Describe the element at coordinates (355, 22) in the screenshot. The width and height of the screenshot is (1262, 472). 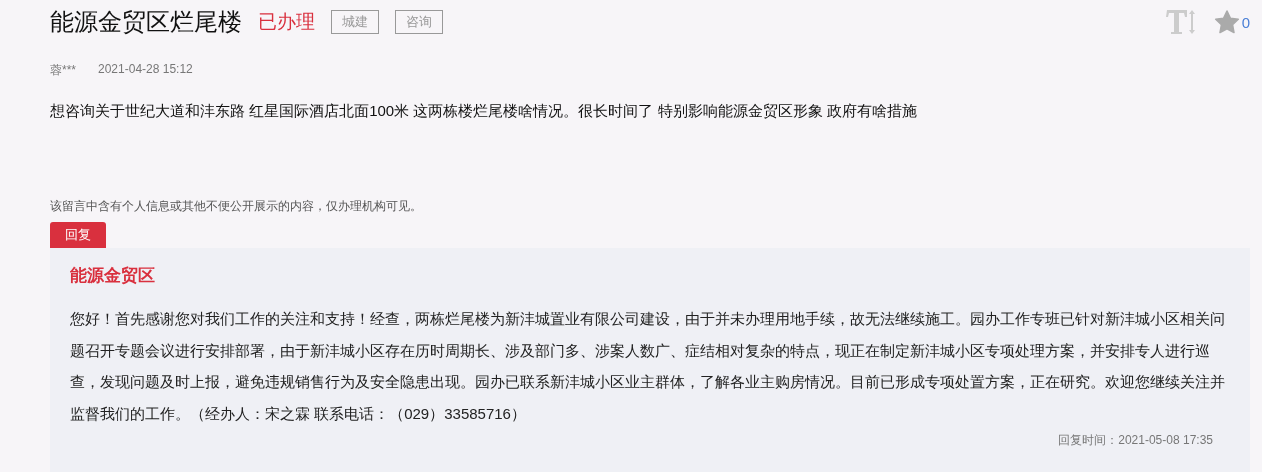
I see `category-tag: 城建` at that location.